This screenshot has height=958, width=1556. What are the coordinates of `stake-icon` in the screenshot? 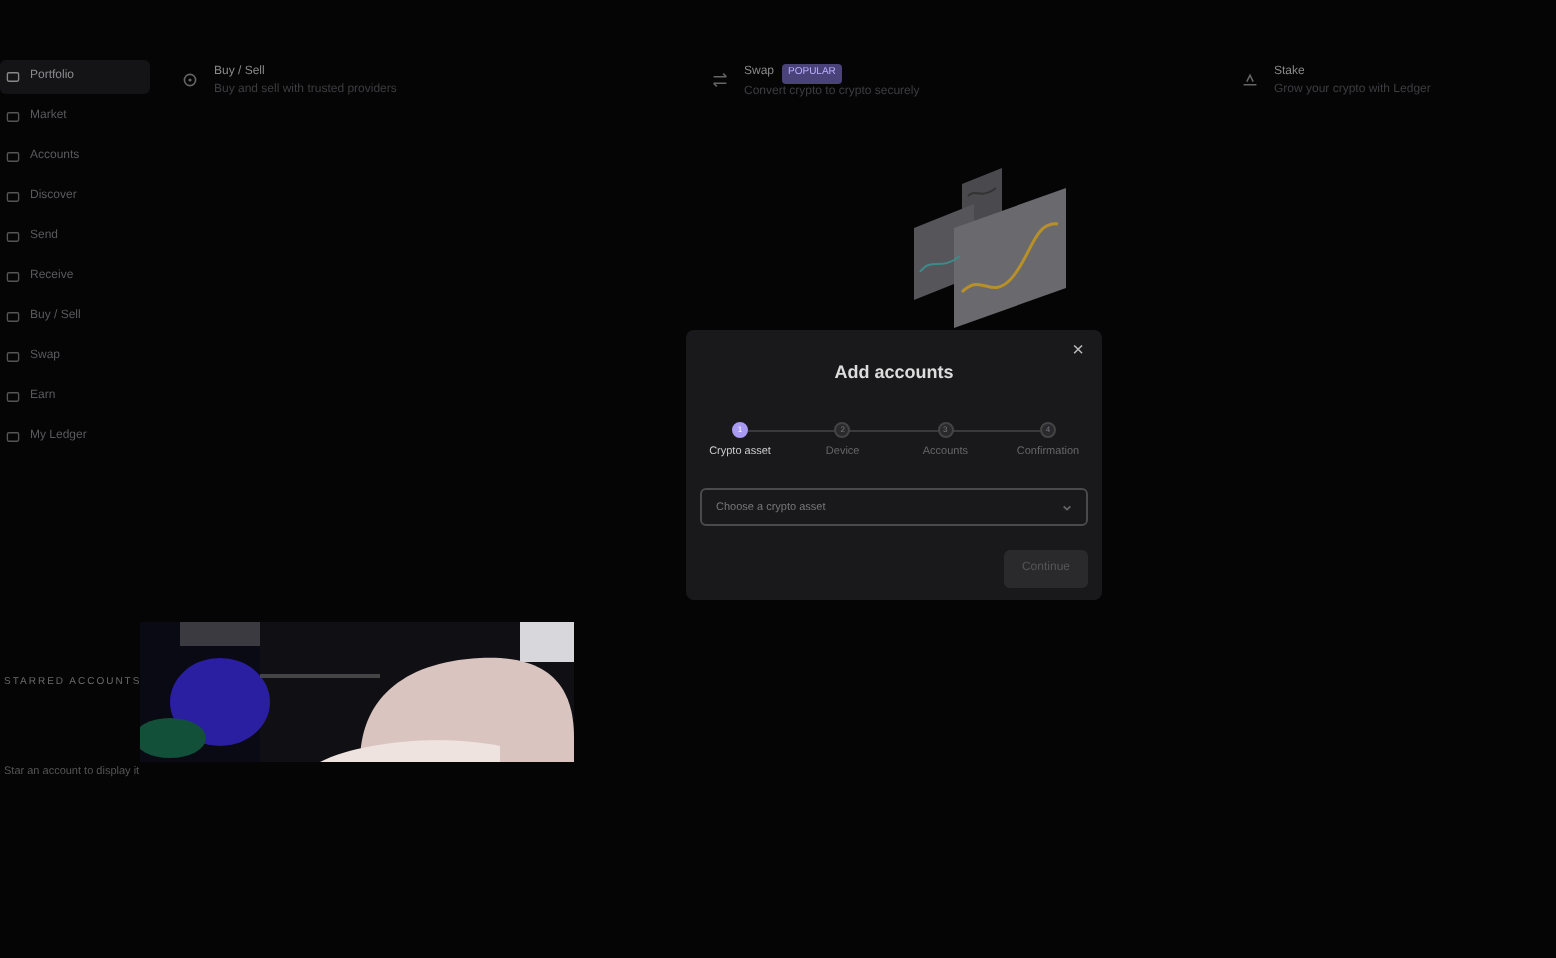 It's located at (1250, 80).